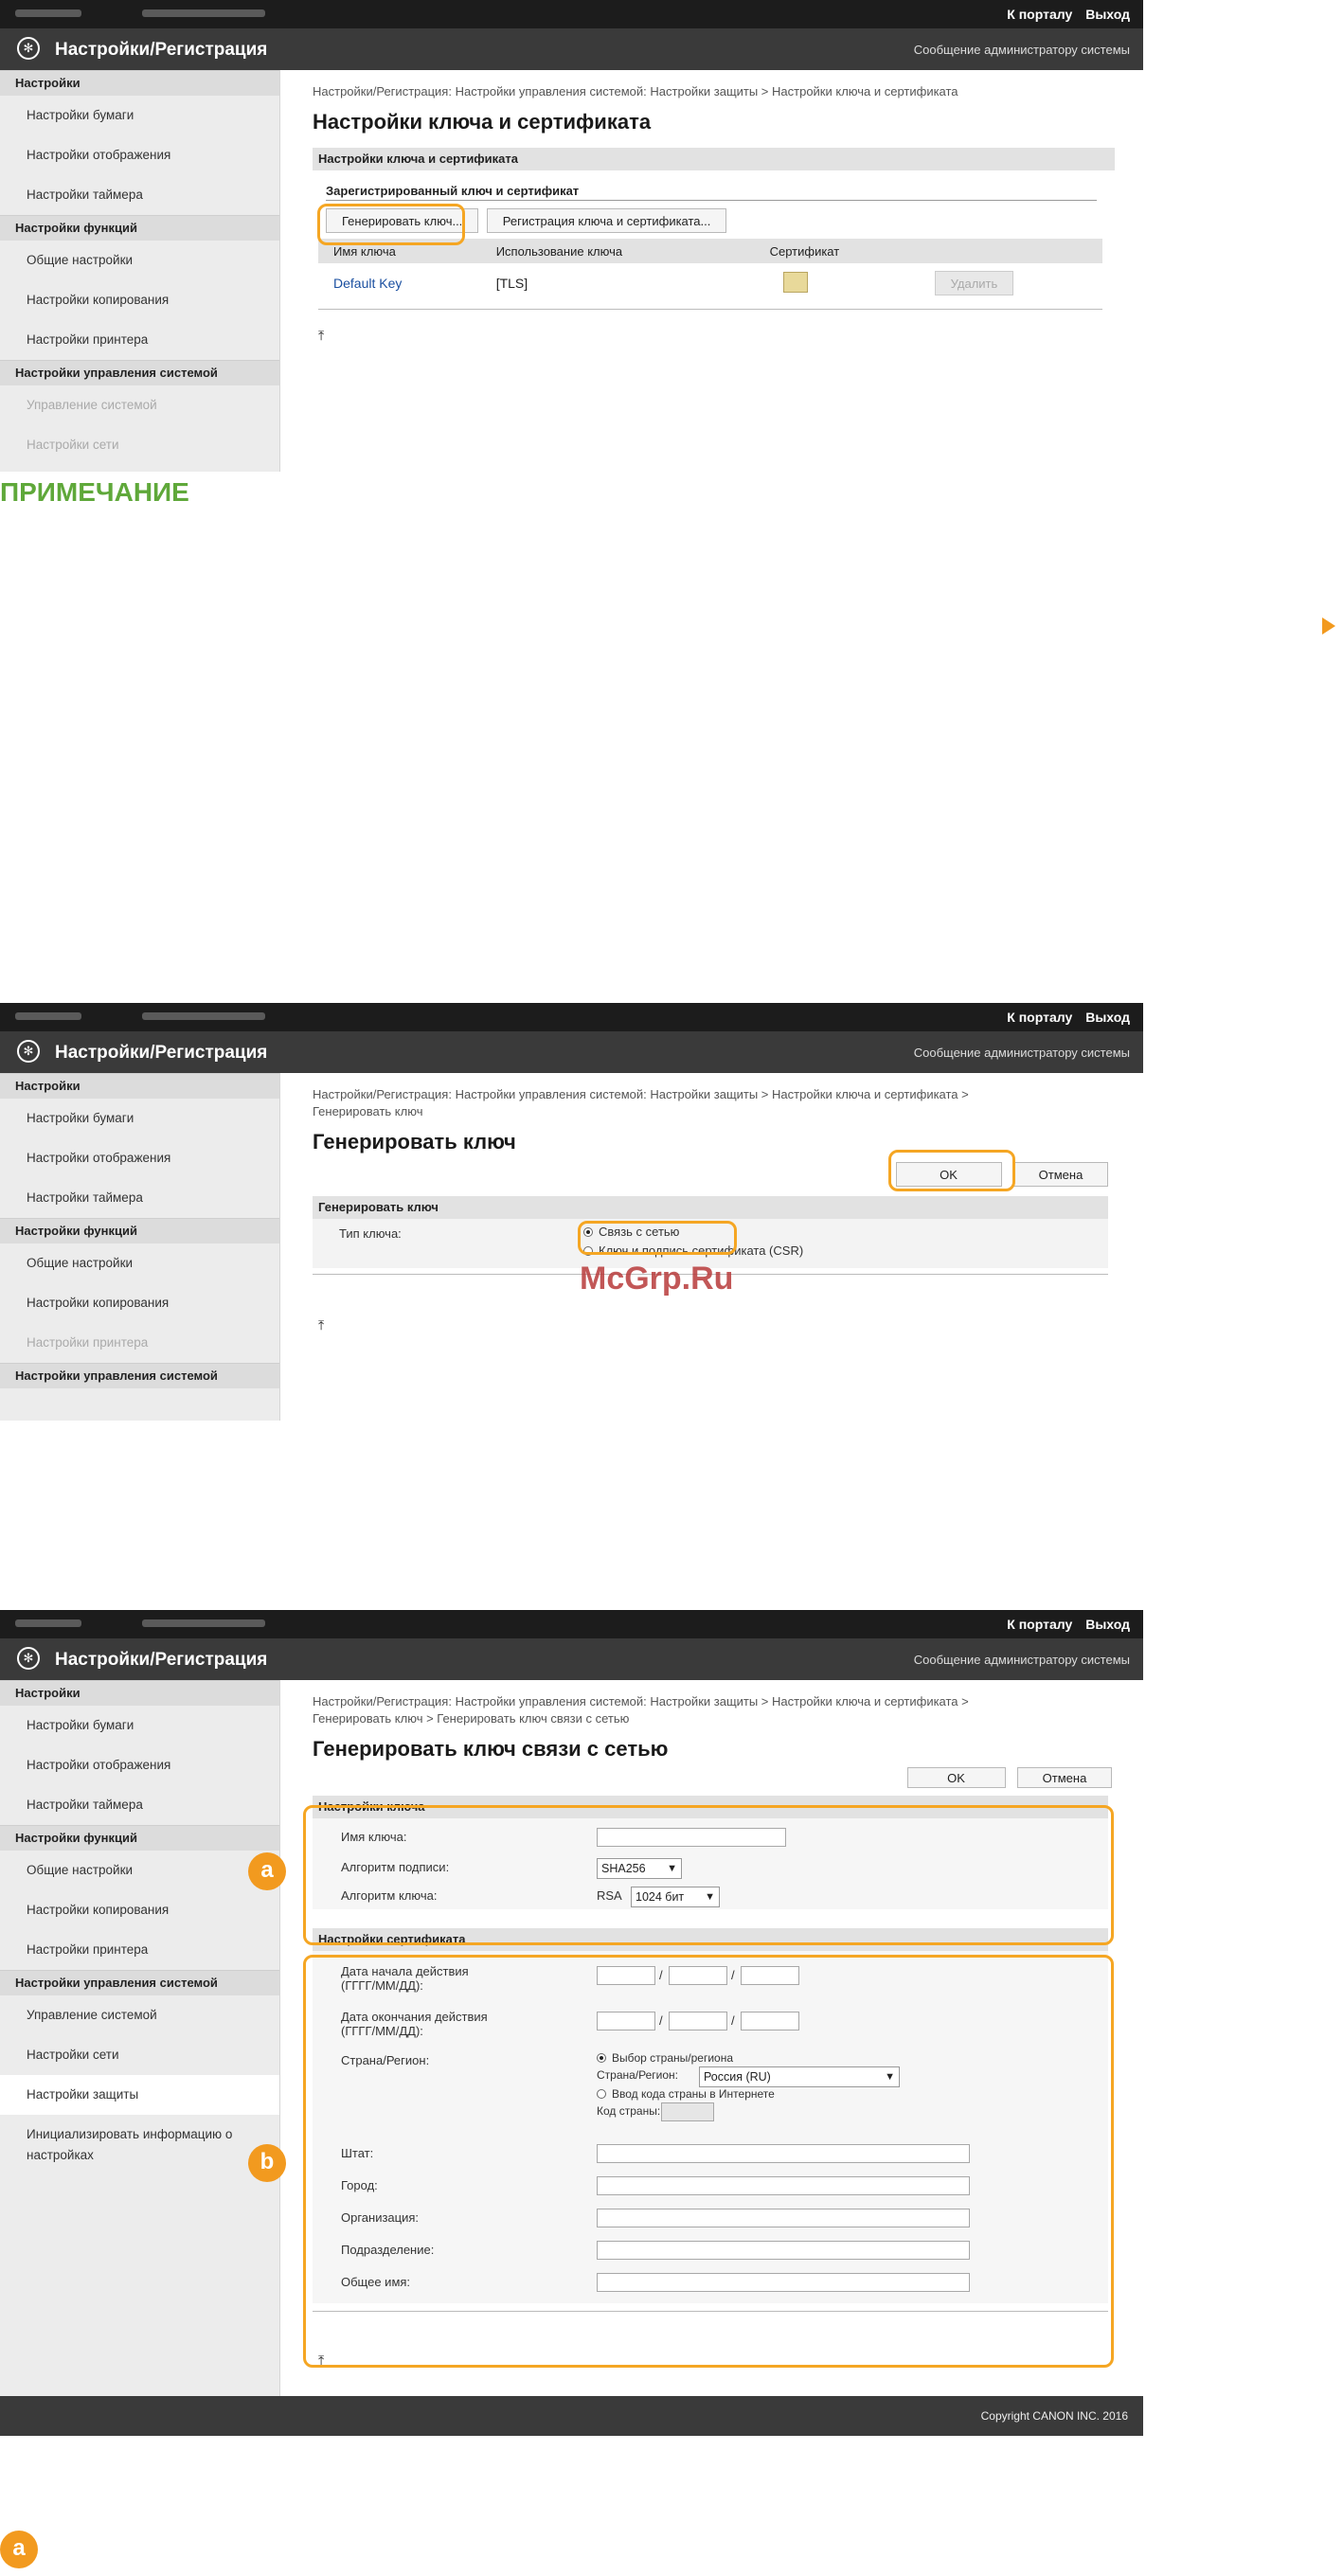  I want to click on start-month-input, so click(698, 1975).